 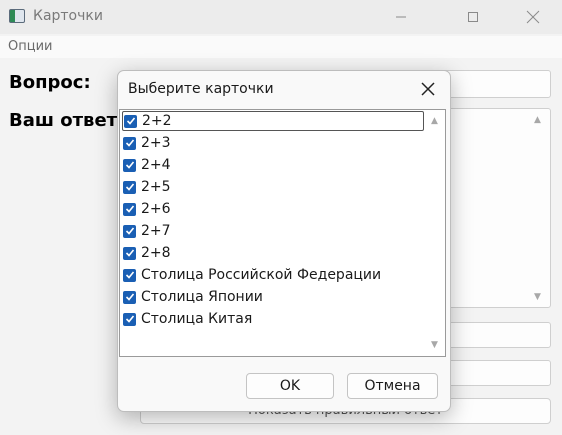 I want to click on maximize-icon, so click(x=473, y=17).